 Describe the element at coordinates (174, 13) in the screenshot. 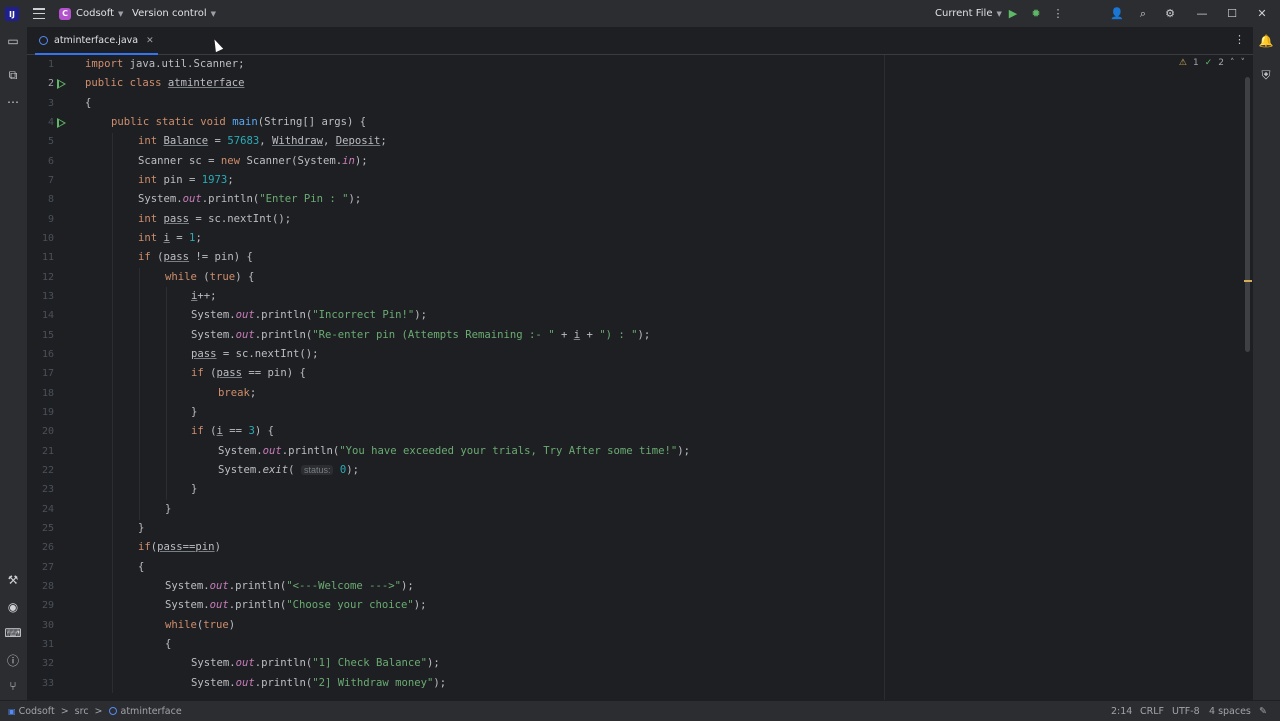

I see `version-control-menu: Version control ▼` at that location.